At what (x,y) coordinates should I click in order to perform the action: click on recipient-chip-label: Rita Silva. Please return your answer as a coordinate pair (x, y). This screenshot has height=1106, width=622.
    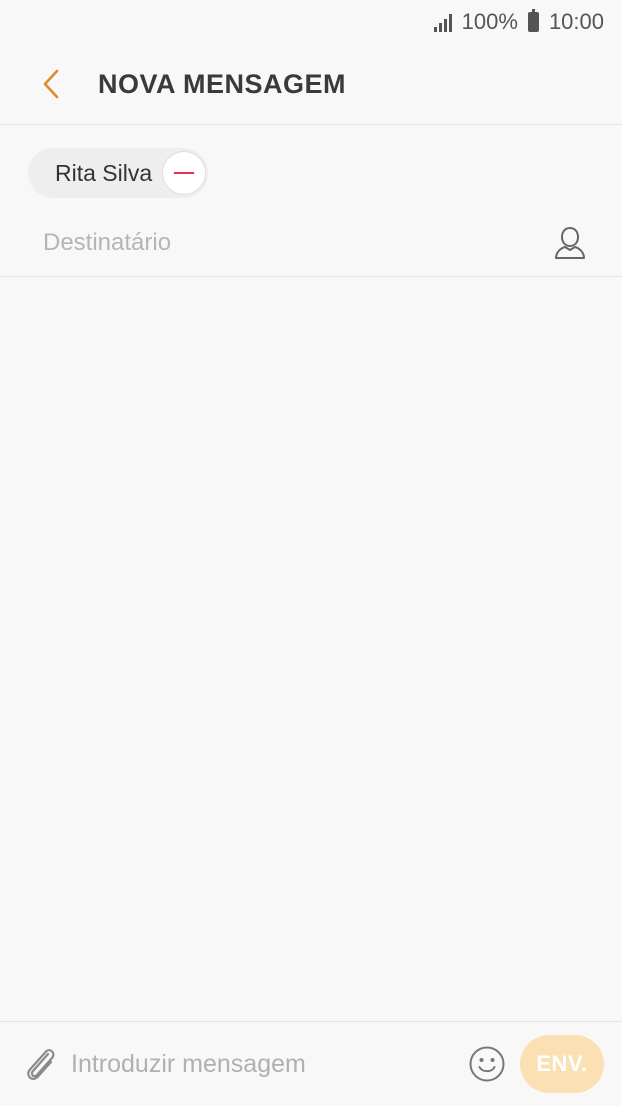
    Looking at the image, I should click on (104, 172).